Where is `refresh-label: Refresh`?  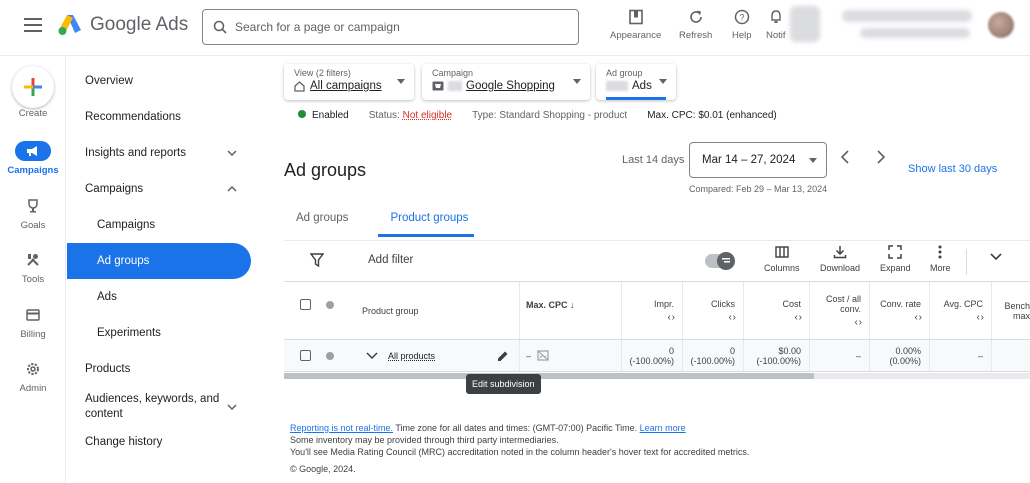
refresh-label: Refresh is located at coordinates (696, 35).